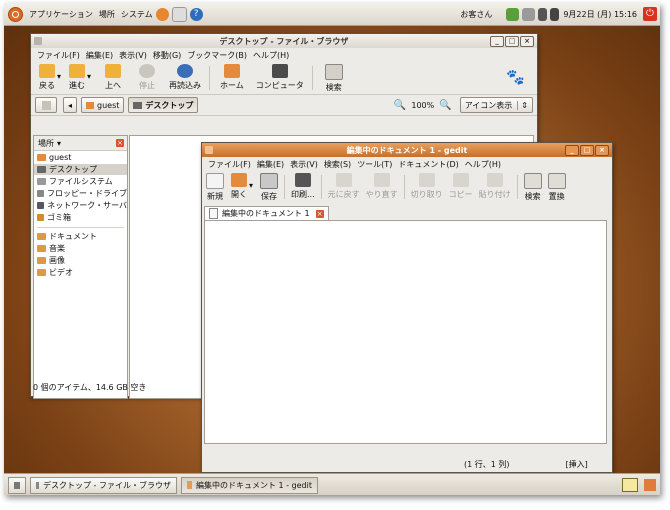  I want to click on sidebar-item-network: ネットワーク・サーバ, so click(80, 205).